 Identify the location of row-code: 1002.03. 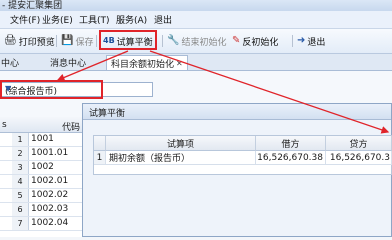
(50, 209).